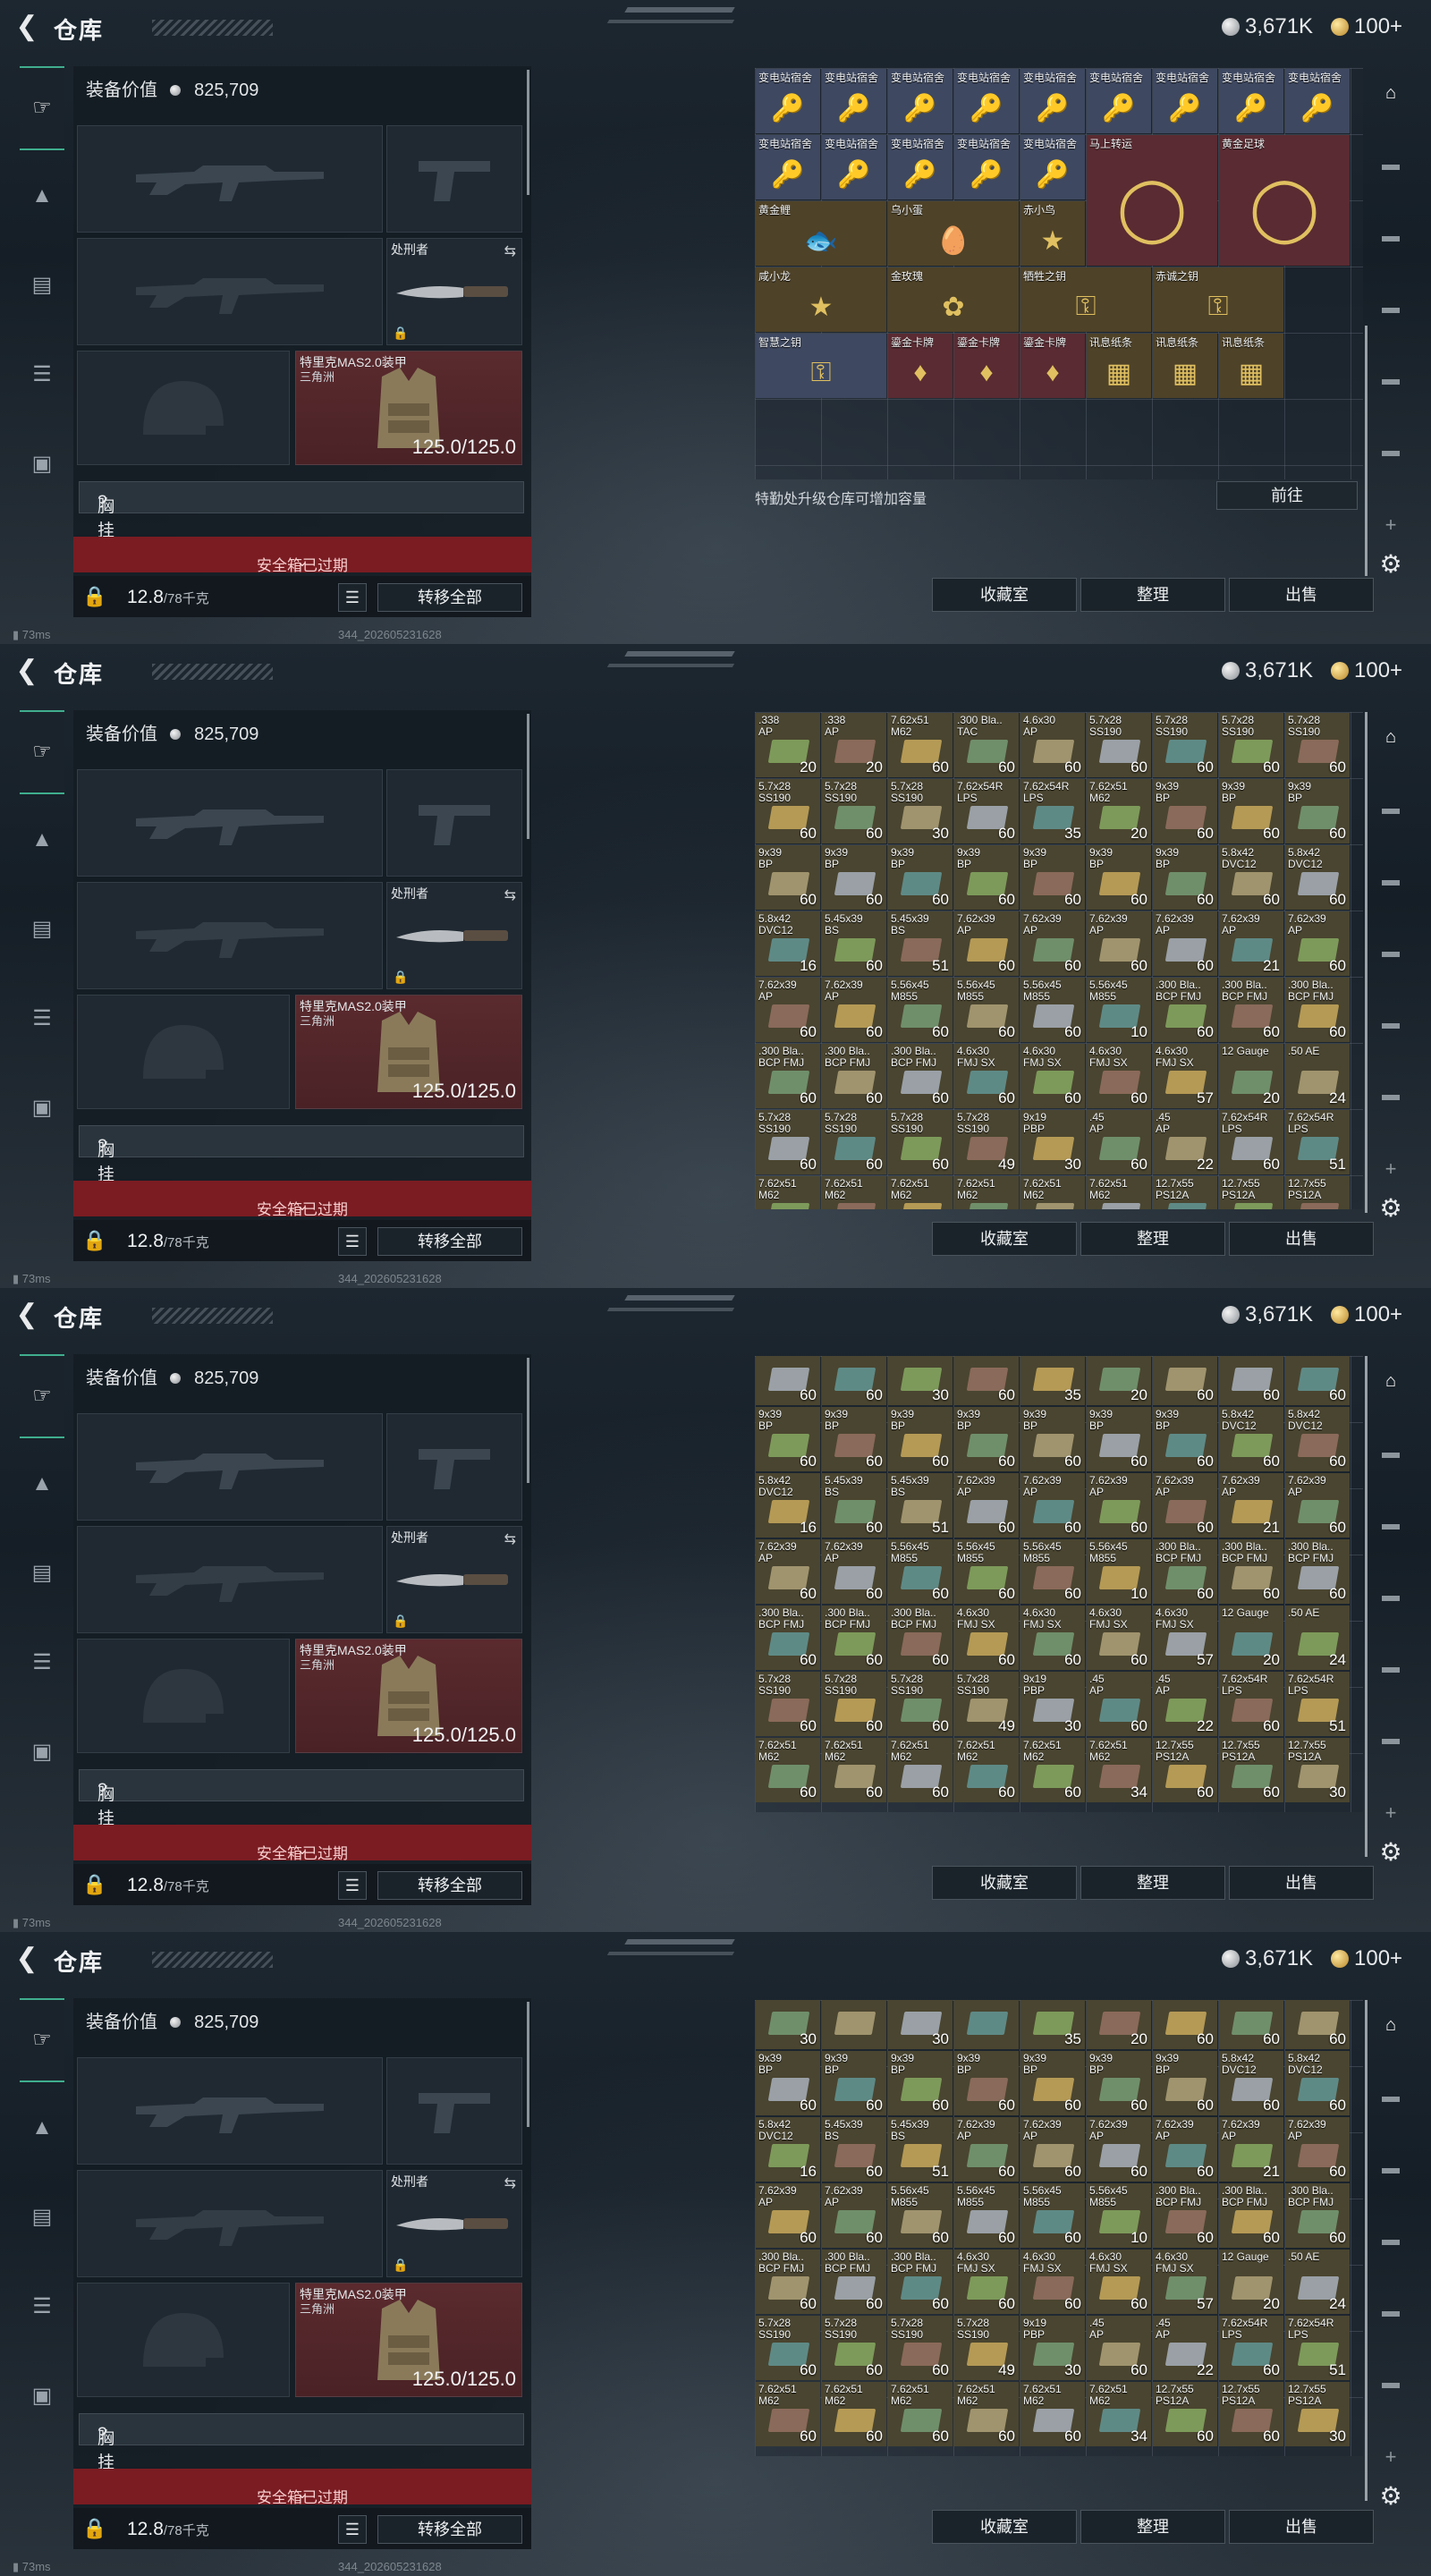 Image resolution: width=1431 pixels, height=2576 pixels. Describe the element at coordinates (986, 2024) in the screenshot. I see `ammo-item` at that location.